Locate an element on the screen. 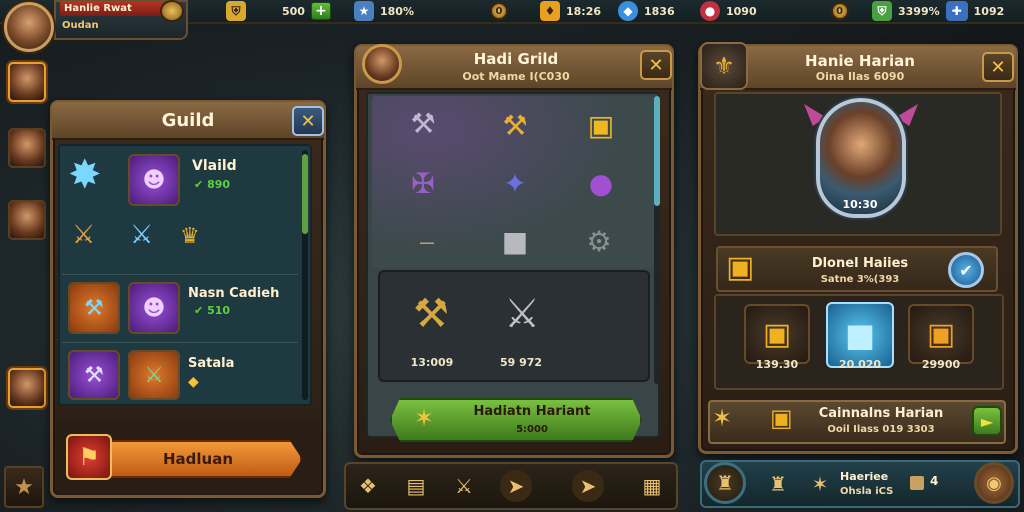 This screenshot has height=512, width=1024. hero-subtitle: Oina Ilas 6090 is located at coordinates (860, 76).